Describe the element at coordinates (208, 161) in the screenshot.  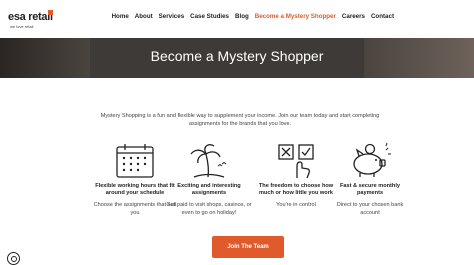
I see `palm-tree-icon` at that location.